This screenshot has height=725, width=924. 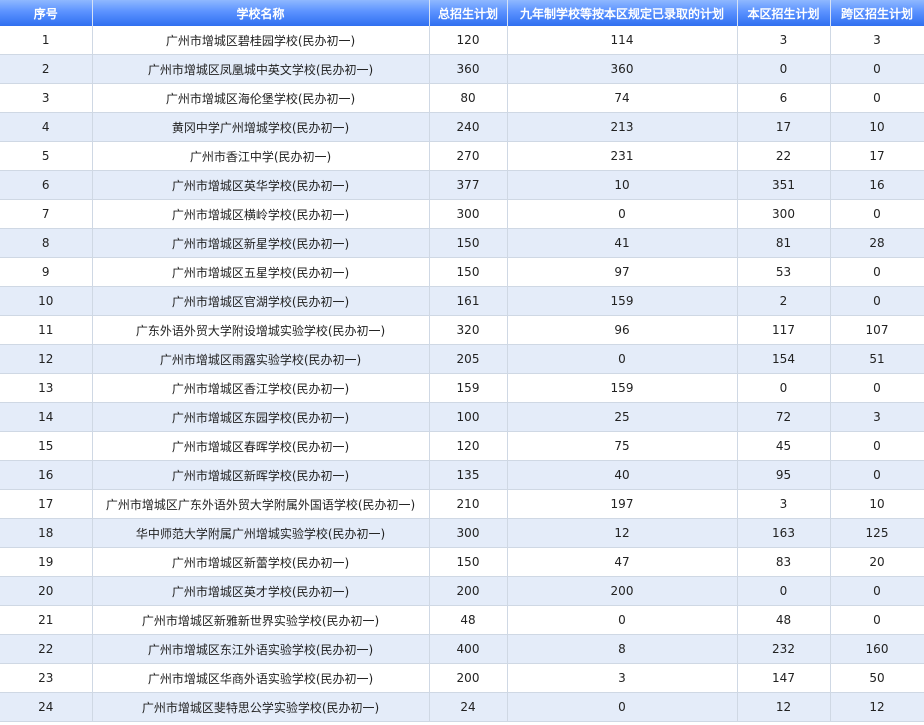 I want to click on cell-school-name: 广州市增城区春晖学校(民办初一), so click(x=261, y=446).